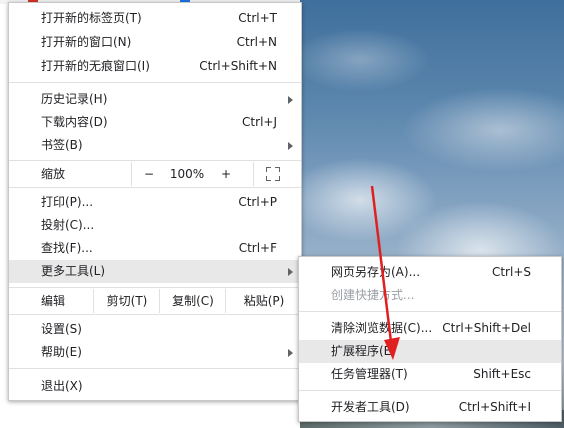  I want to click on zoom-label: 缩放, so click(53, 174).